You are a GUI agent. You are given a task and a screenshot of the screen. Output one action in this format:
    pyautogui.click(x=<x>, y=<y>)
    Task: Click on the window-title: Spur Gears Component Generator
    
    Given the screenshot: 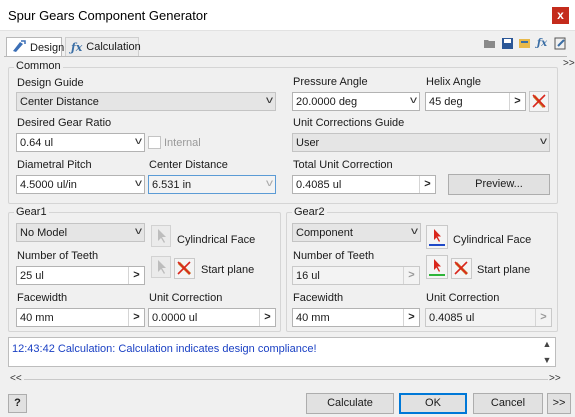 What is the action you would take?
    pyautogui.click(x=108, y=15)
    